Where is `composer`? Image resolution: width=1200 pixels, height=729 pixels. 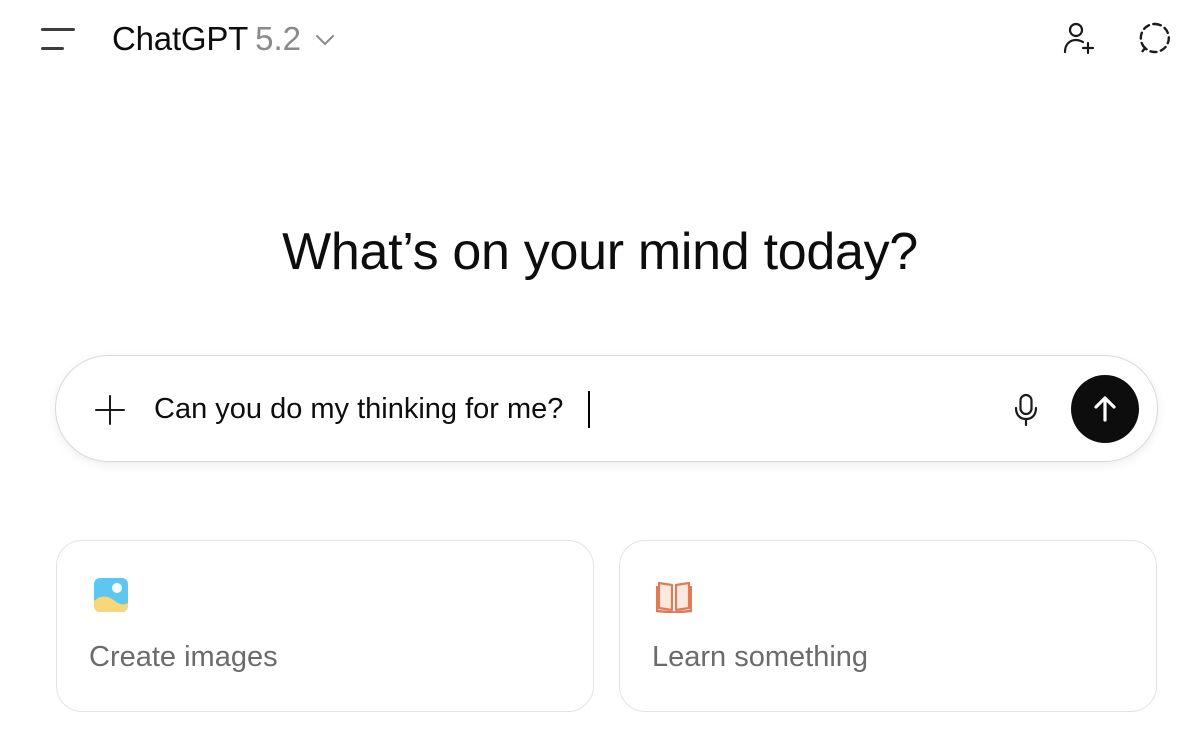 composer is located at coordinates (606, 408).